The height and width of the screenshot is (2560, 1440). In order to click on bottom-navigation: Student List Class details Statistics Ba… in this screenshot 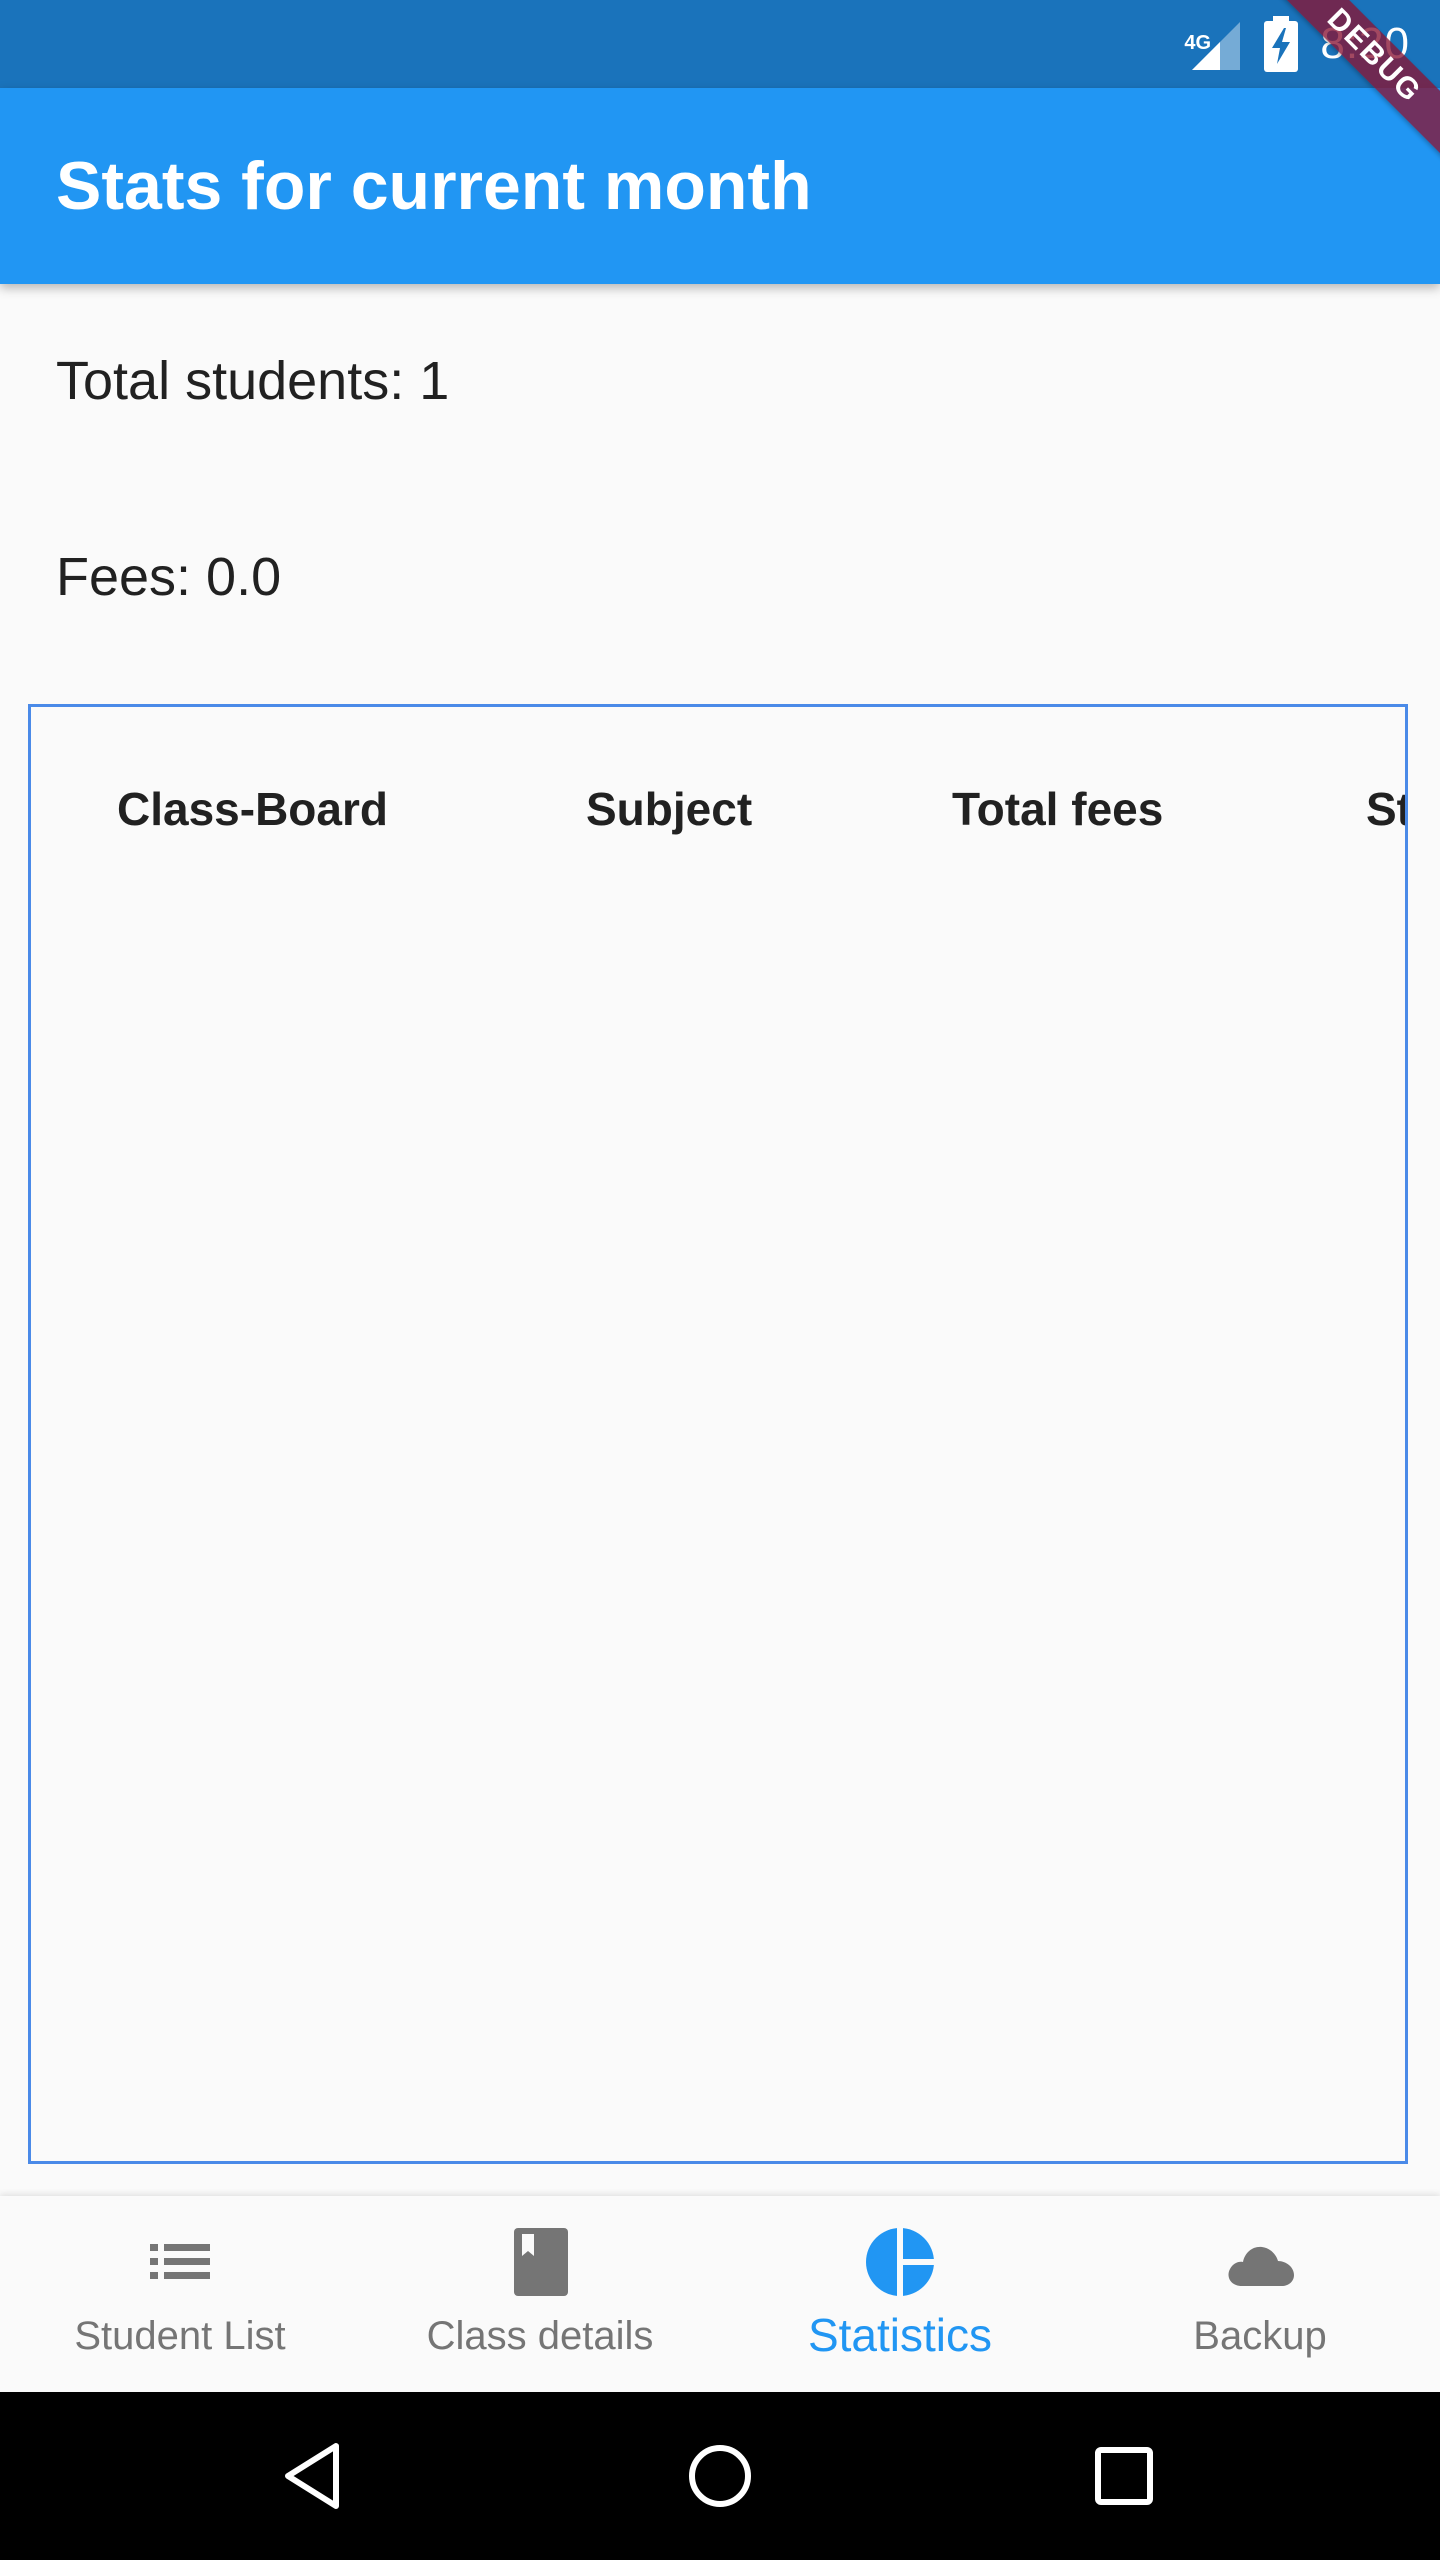, I will do `click(720, 2294)`.